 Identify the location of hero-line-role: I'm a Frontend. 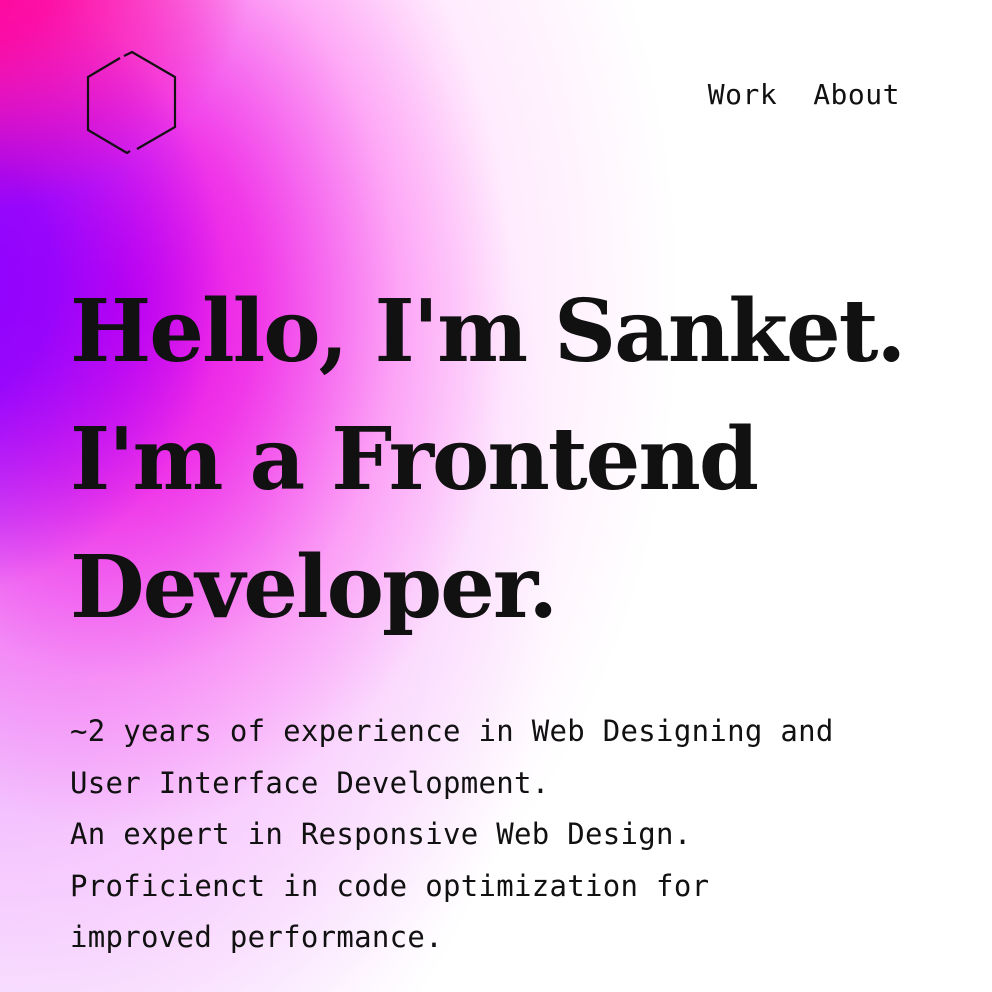
(414, 459).